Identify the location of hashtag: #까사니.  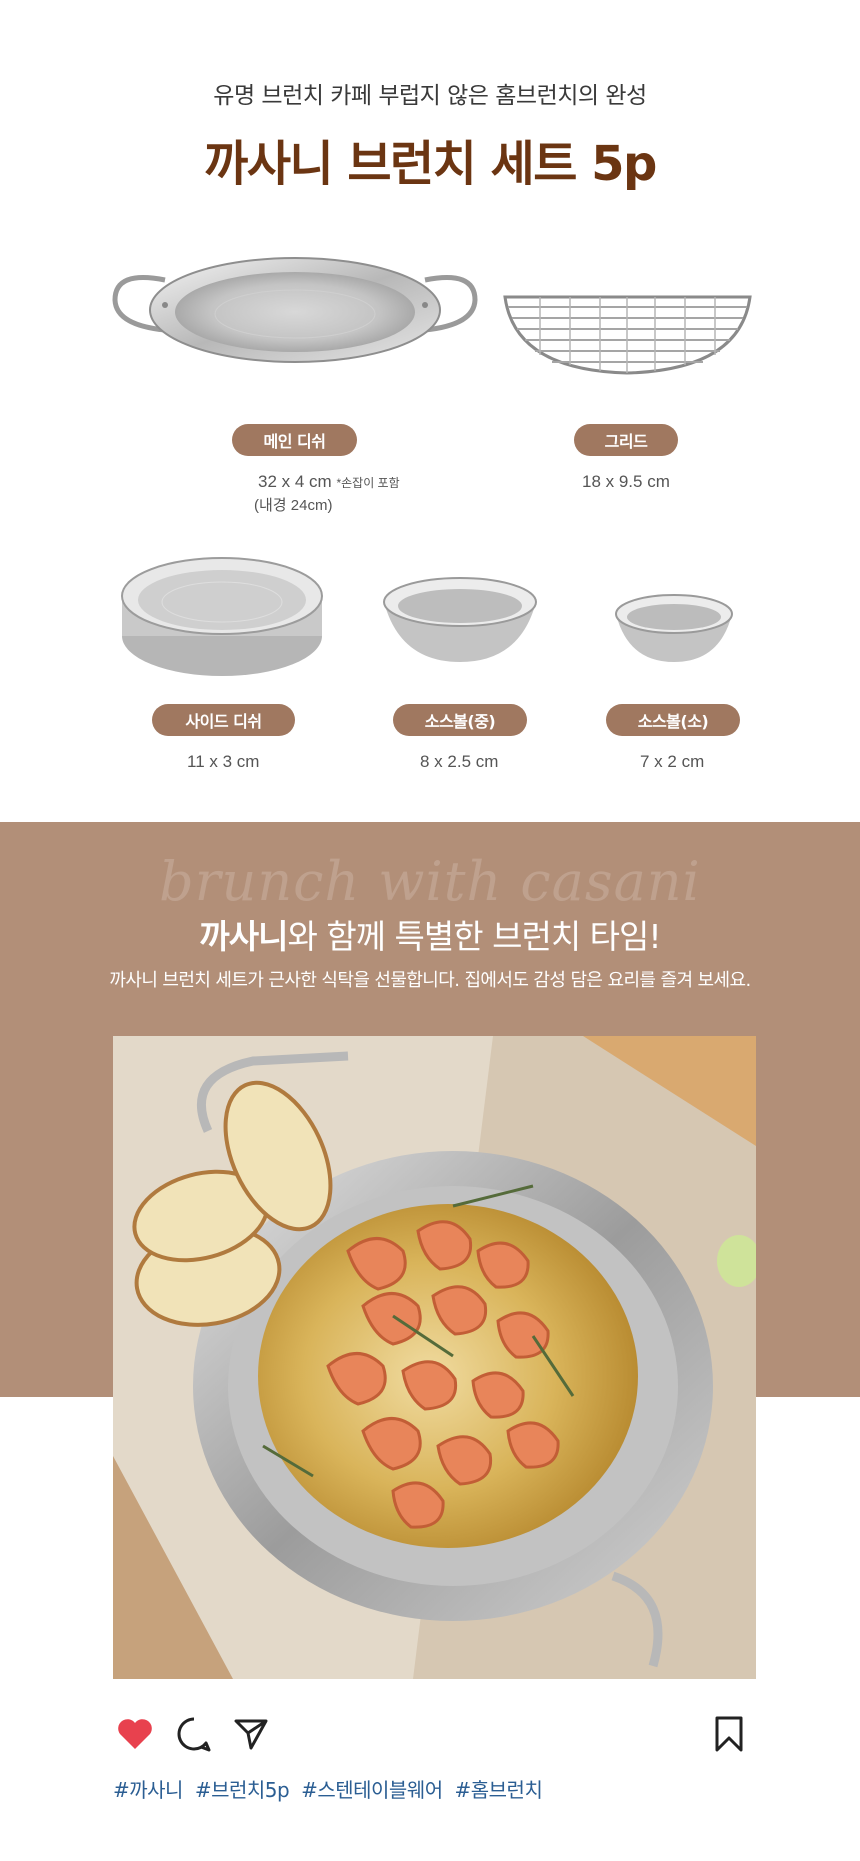
(148, 1790).